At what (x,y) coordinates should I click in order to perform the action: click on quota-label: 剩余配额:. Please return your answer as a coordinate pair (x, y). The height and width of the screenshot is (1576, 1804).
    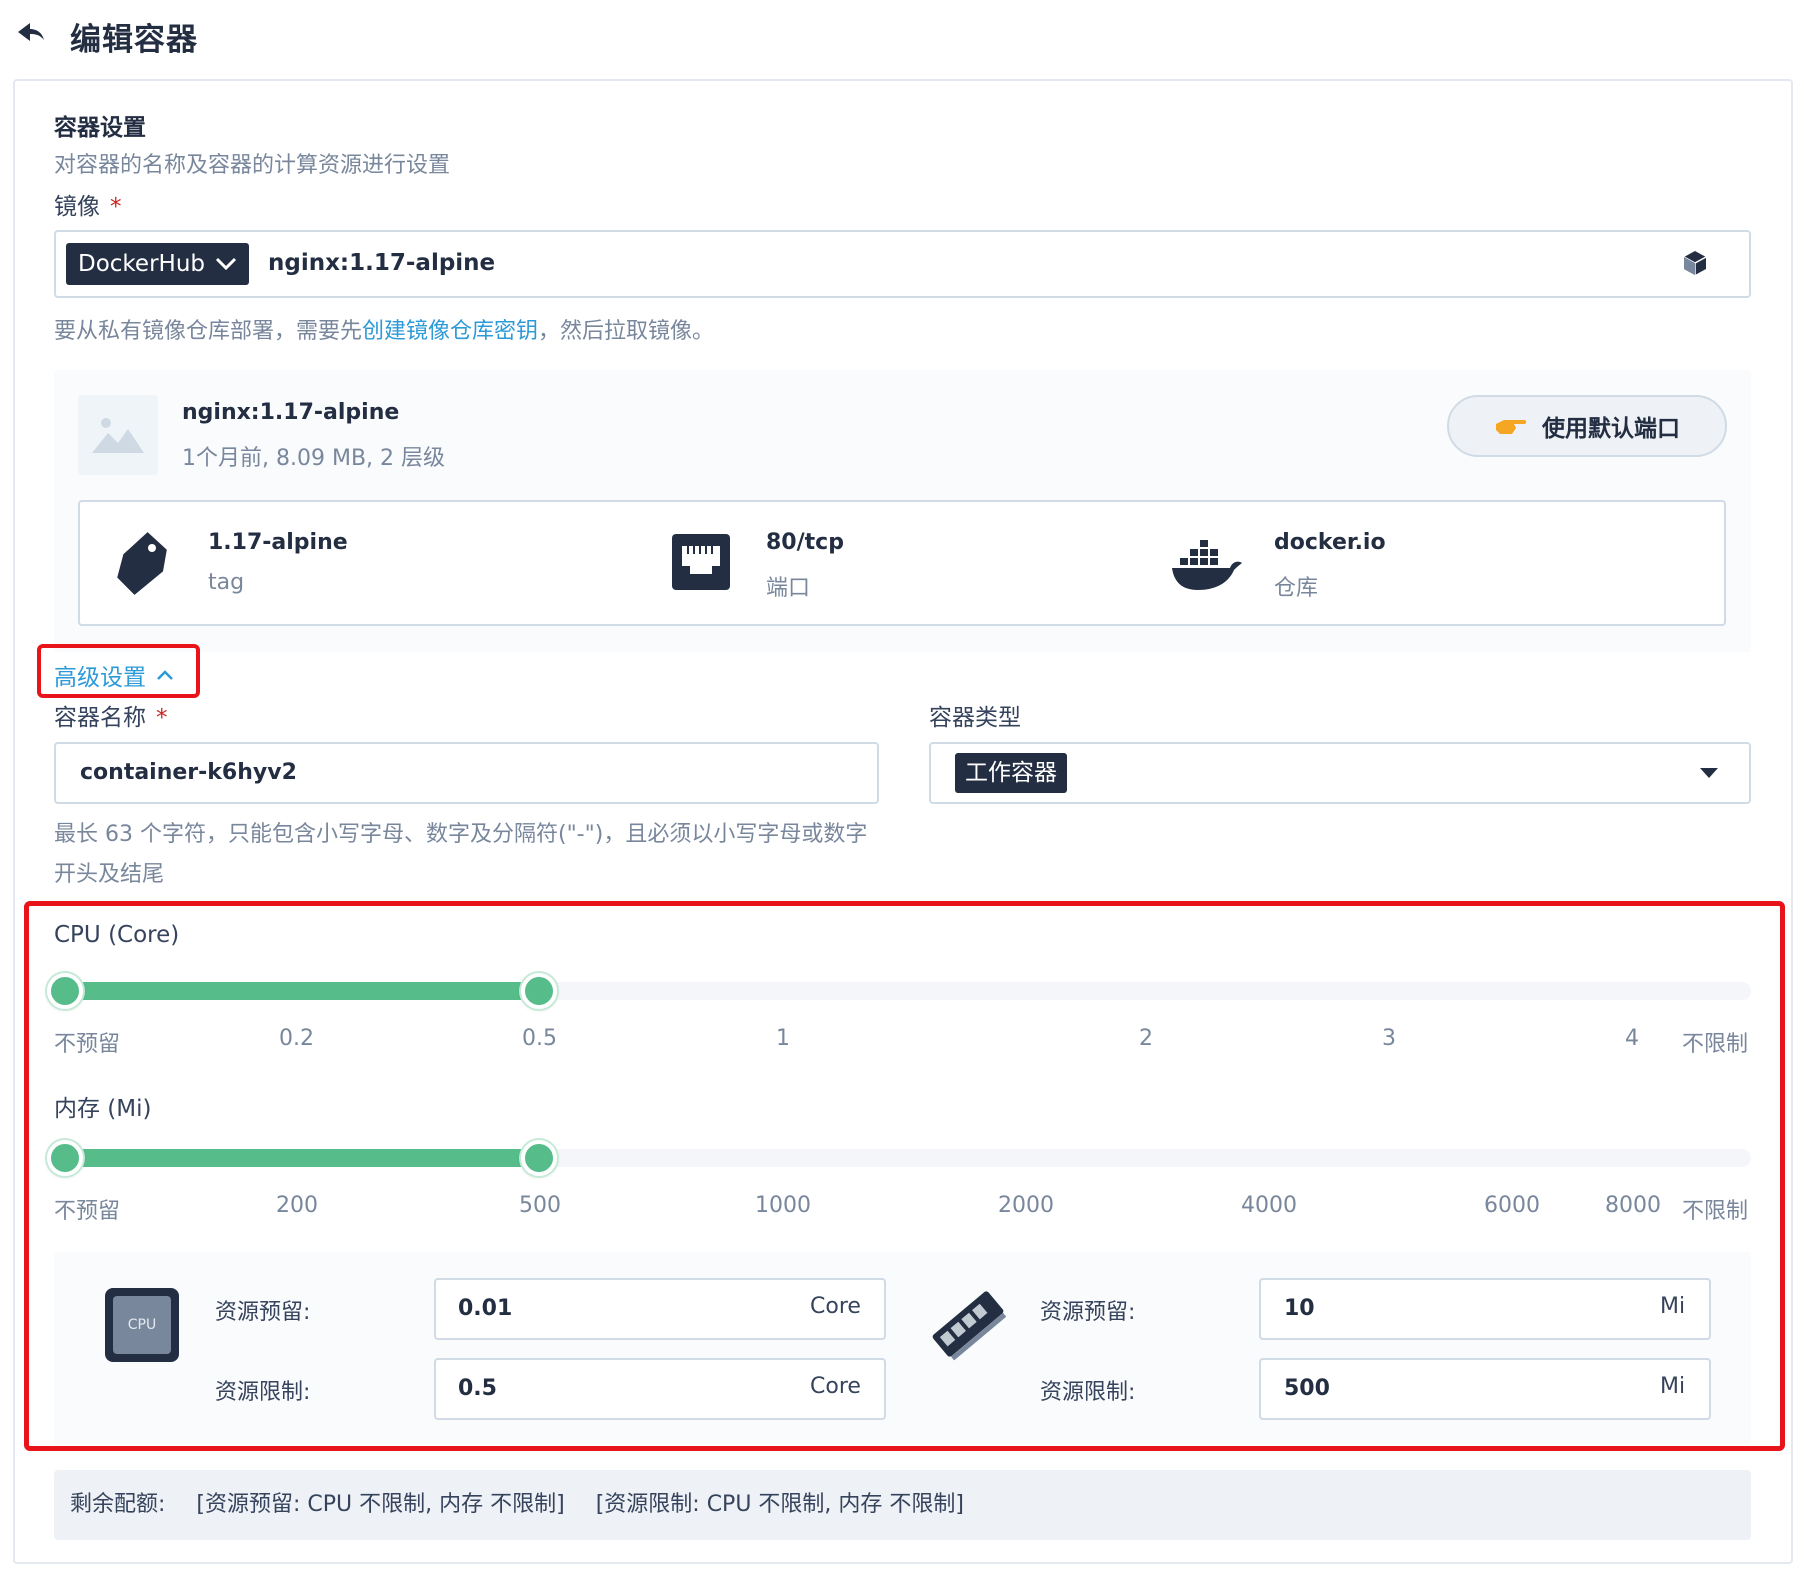
    Looking at the image, I should click on (118, 1504).